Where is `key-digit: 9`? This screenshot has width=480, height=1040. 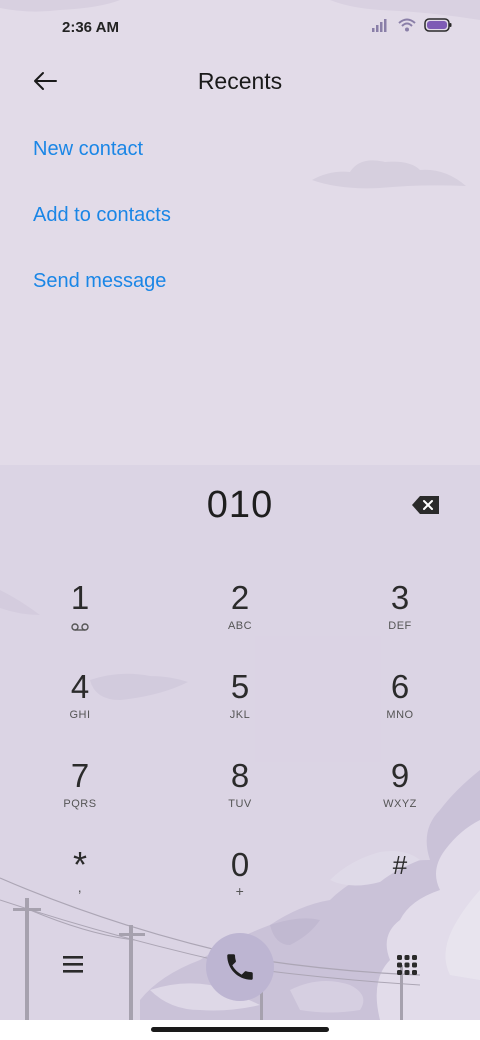 key-digit: 9 is located at coordinates (400, 775).